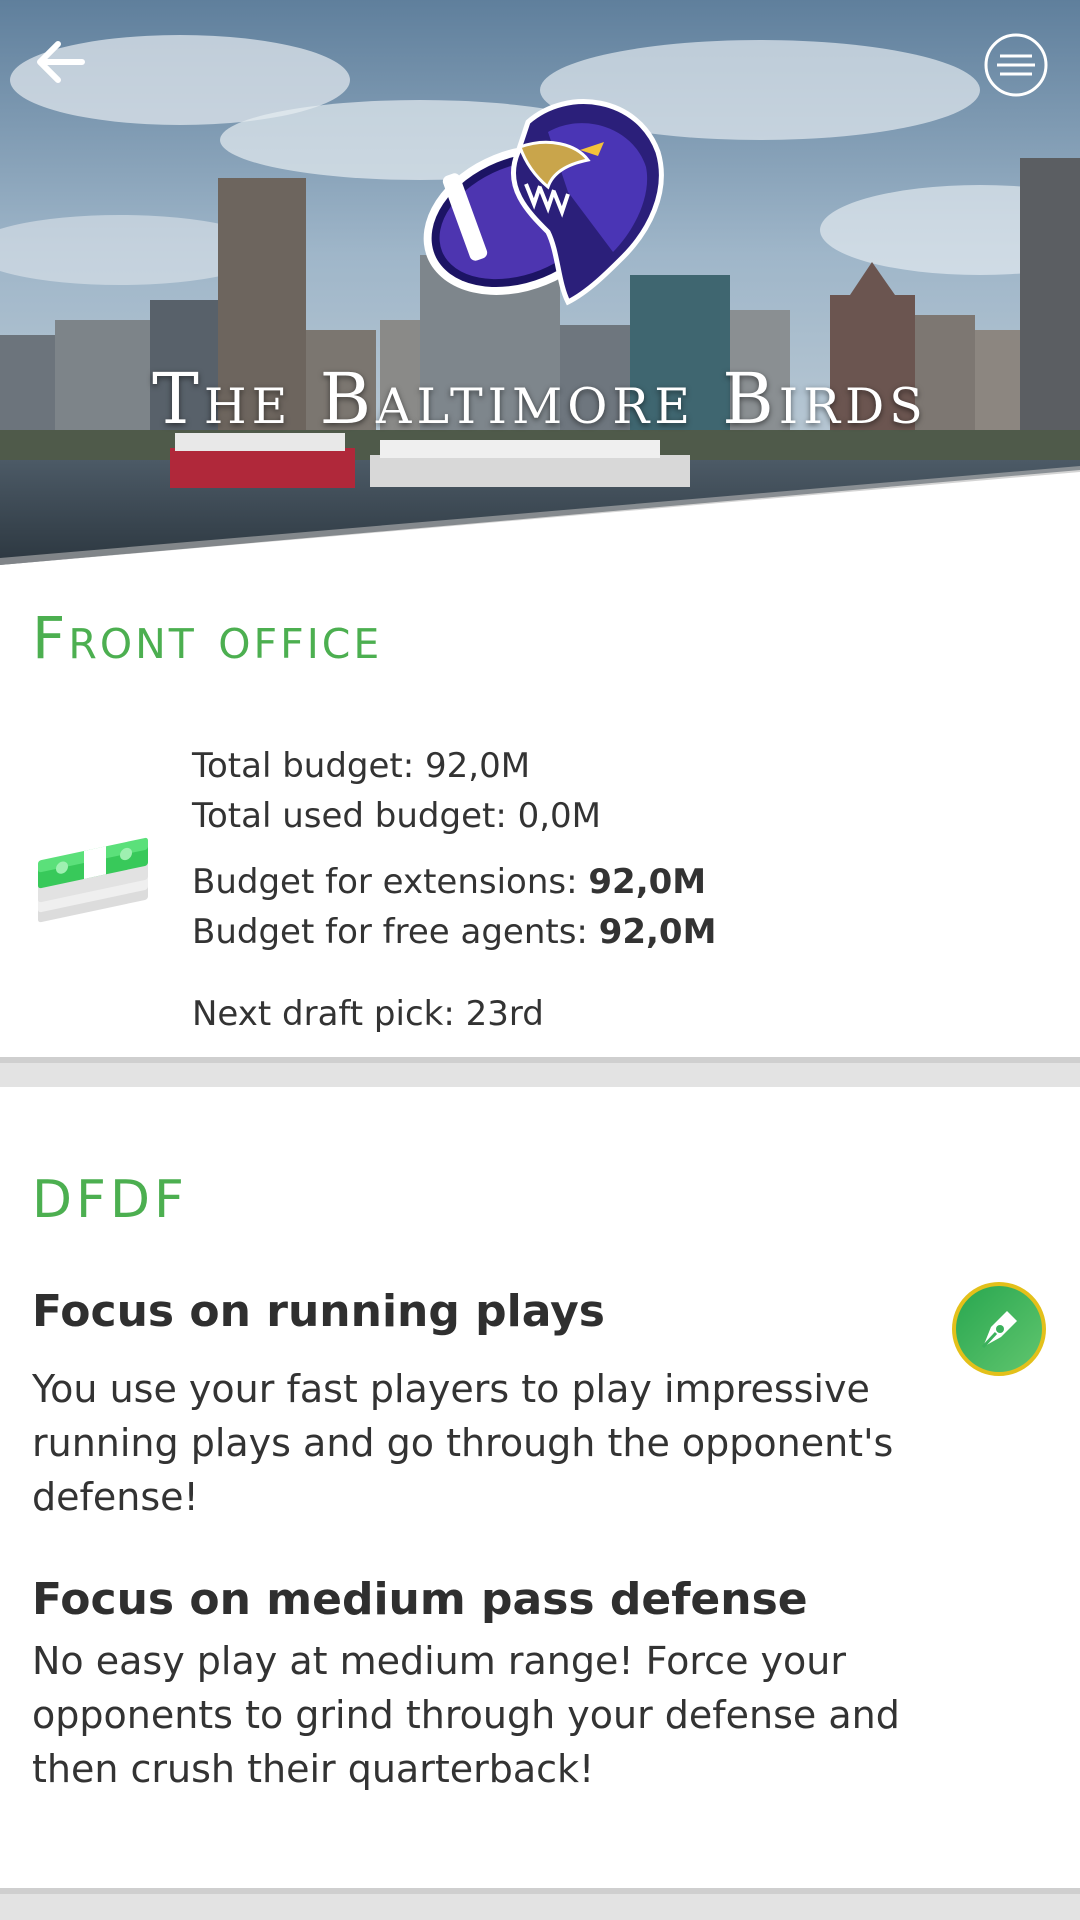  Describe the element at coordinates (318, 1311) in the screenshot. I see `strategy-item-title: Focus on running plays` at that location.